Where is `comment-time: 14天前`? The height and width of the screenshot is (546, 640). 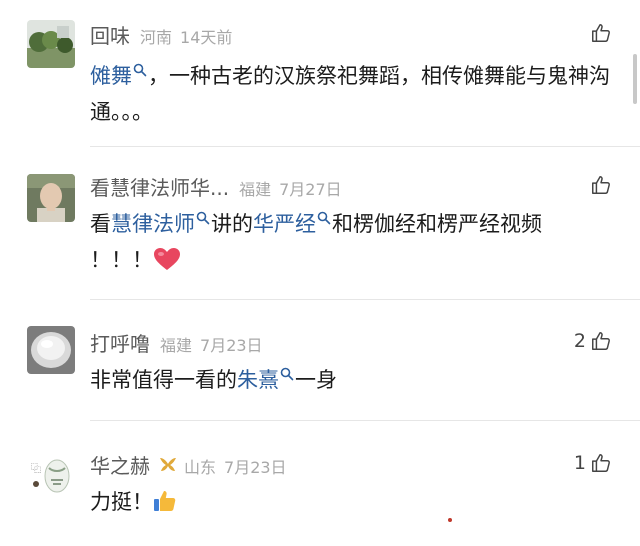
comment-time: 14天前 is located at coordinates (206, 37).